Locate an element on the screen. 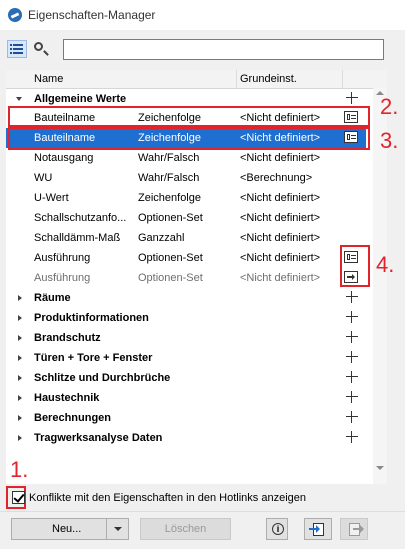 This screenshot has height=549, width=405. table-row: Notausgang Wahr/Falsch <Nicht definiert> is located at coordinates (186, 158).